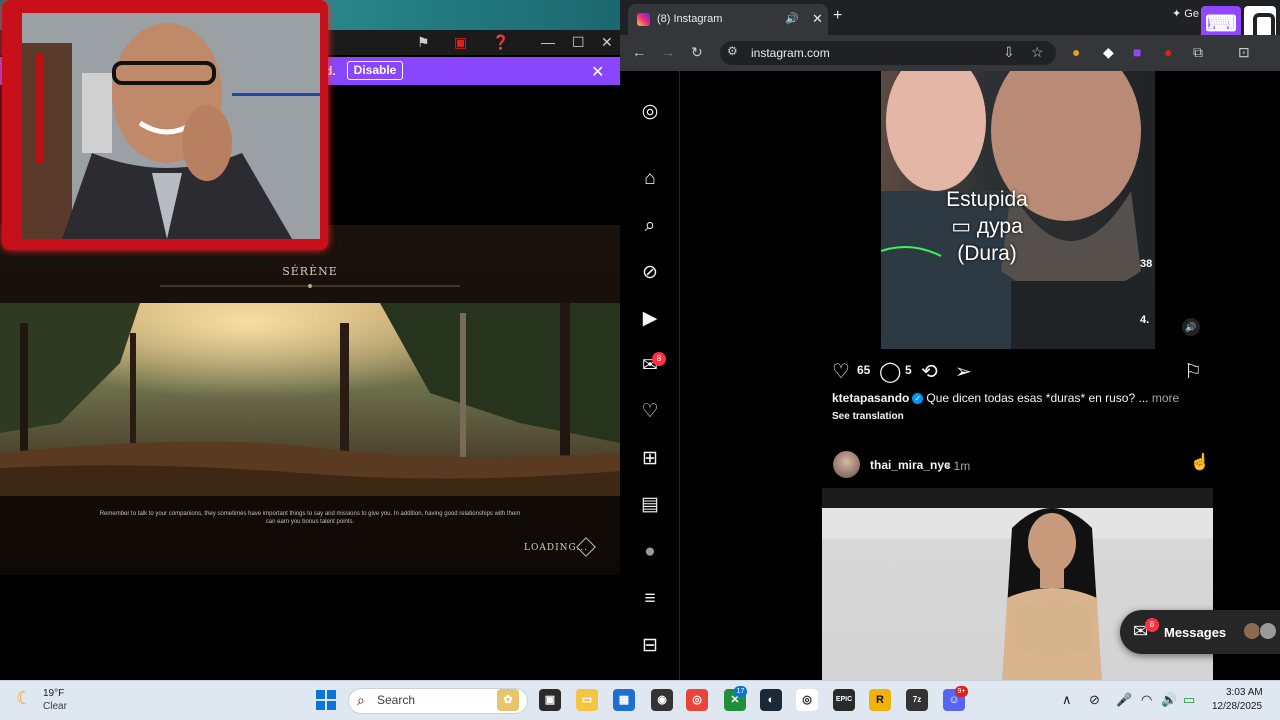 Image resolution: width=1280 pixels, height=720 pixels. Describe the element at coordinates (910, 465) in the screenshot. I see `post2-username: thai_mira_nyc` at that location.